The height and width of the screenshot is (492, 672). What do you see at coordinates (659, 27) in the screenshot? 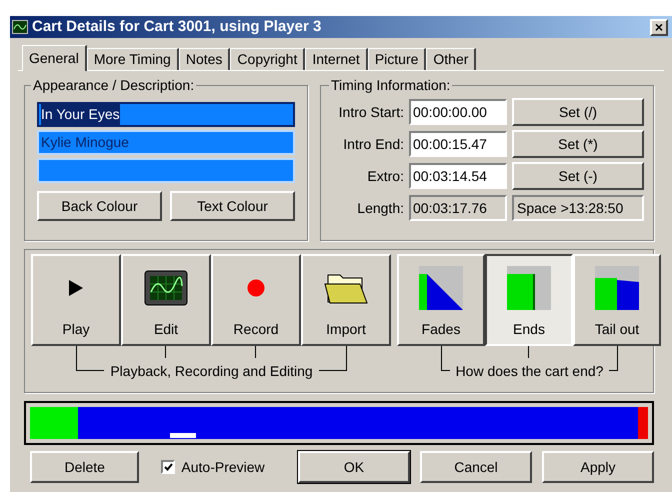
I see `close-button: ×` at bounding box center [659, 27].